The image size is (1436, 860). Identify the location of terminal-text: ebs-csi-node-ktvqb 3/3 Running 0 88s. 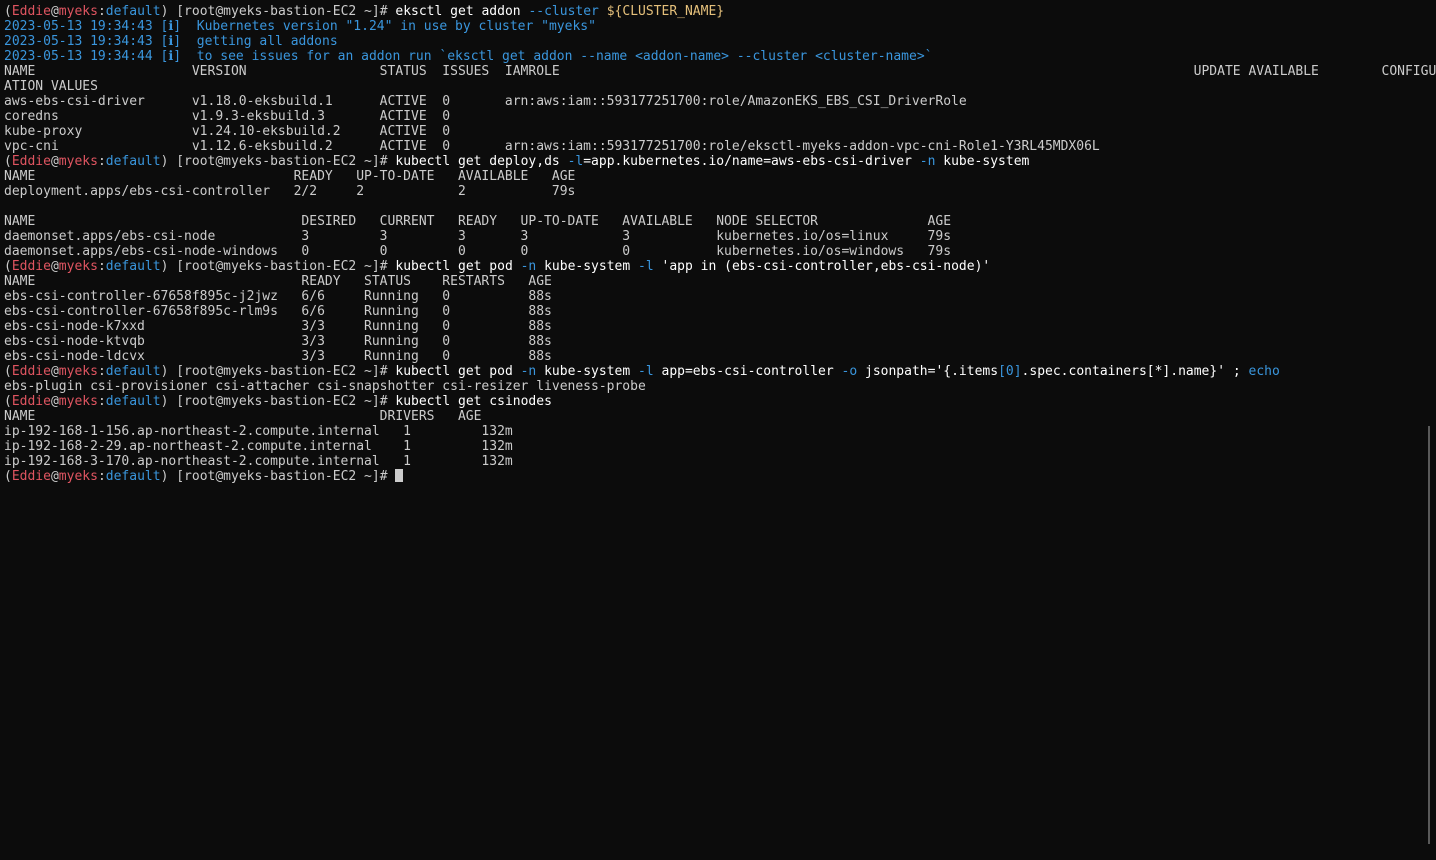
(278, 341).